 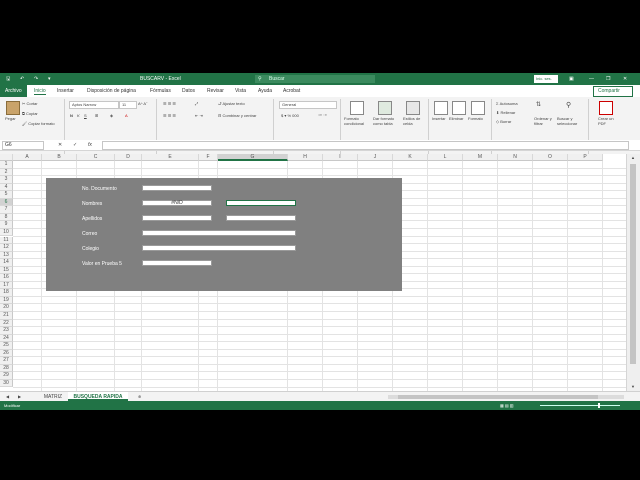 What do you see at coordinates (6, 278) in the screenshot?
I see `row-header-16: 16` at bounding box center [6, 278].